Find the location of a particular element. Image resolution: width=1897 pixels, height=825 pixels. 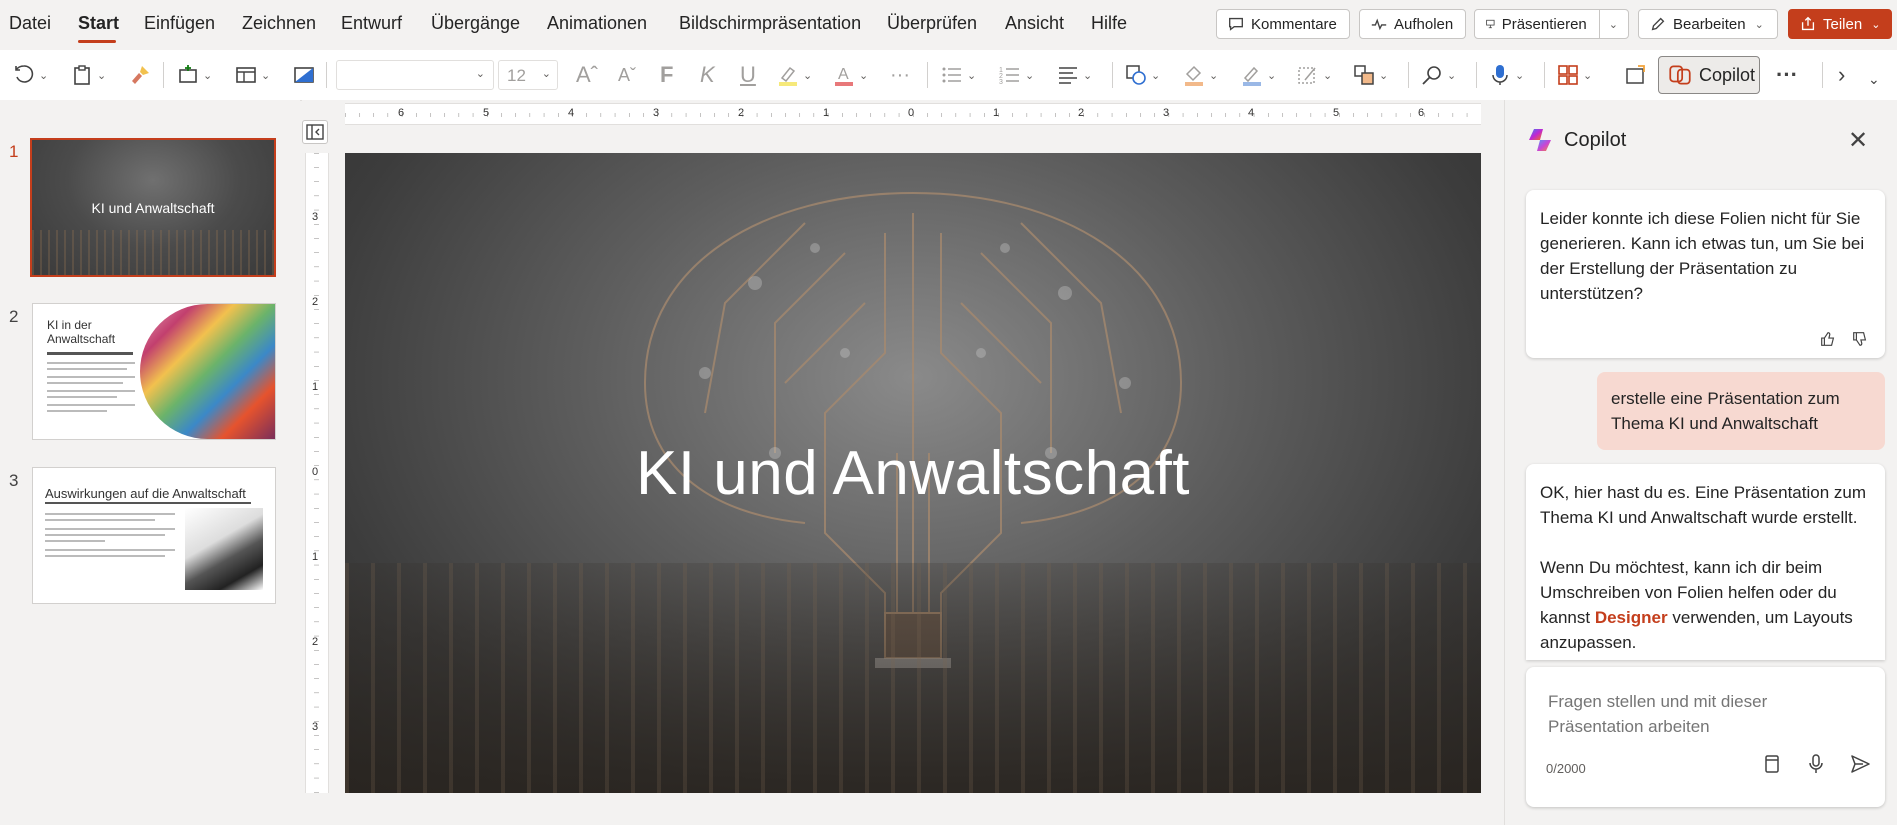

collapse-thumbnails-button is located at coordinates (315, 132).